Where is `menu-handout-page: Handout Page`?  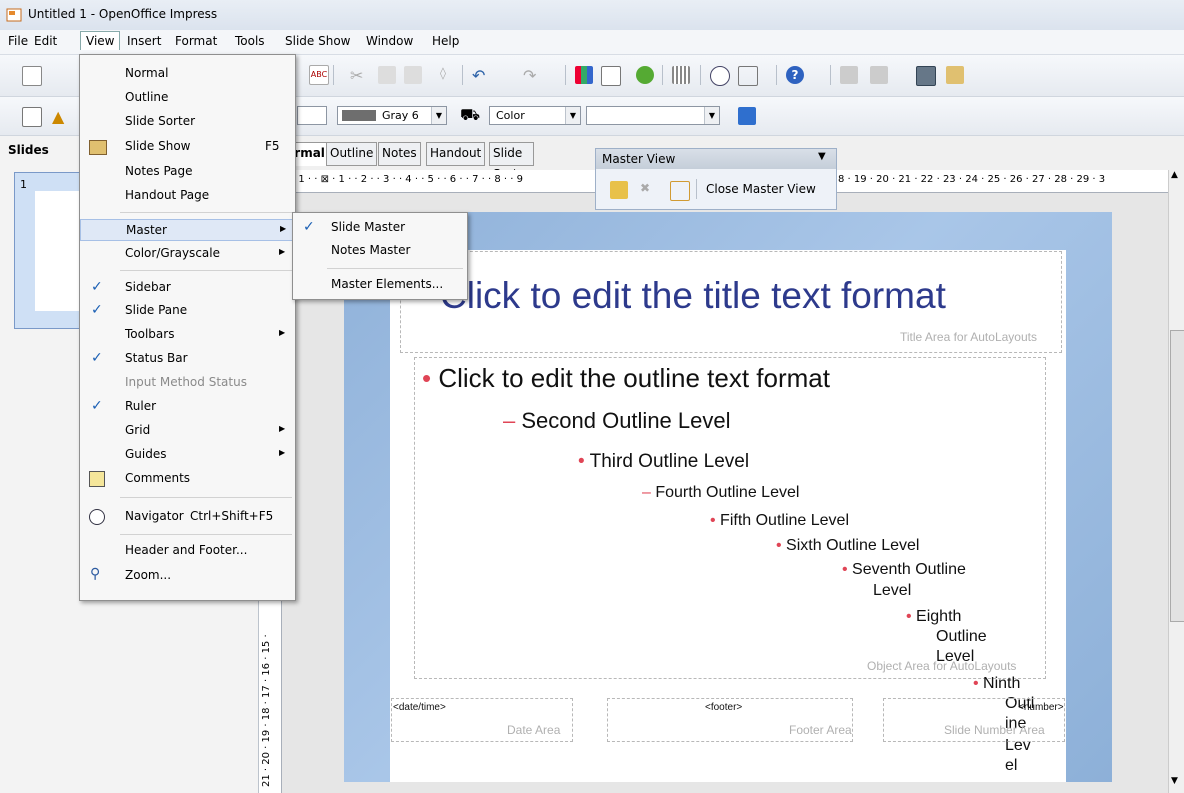 menu-handout-page: Handout Page is located at coordinates (187, 196).